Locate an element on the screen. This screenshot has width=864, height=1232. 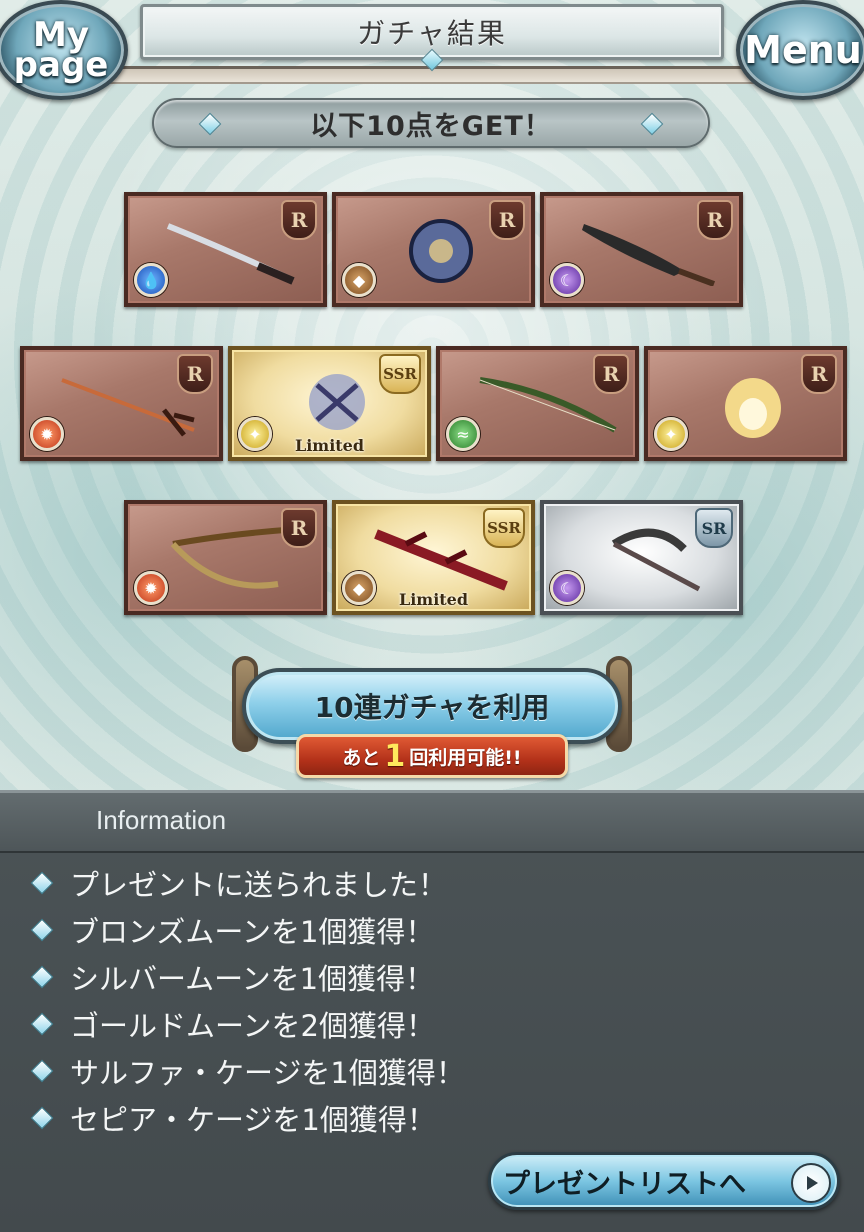
information-text: ゴールドムーンを2個獲得！ is located at coordinates (253, 1025).